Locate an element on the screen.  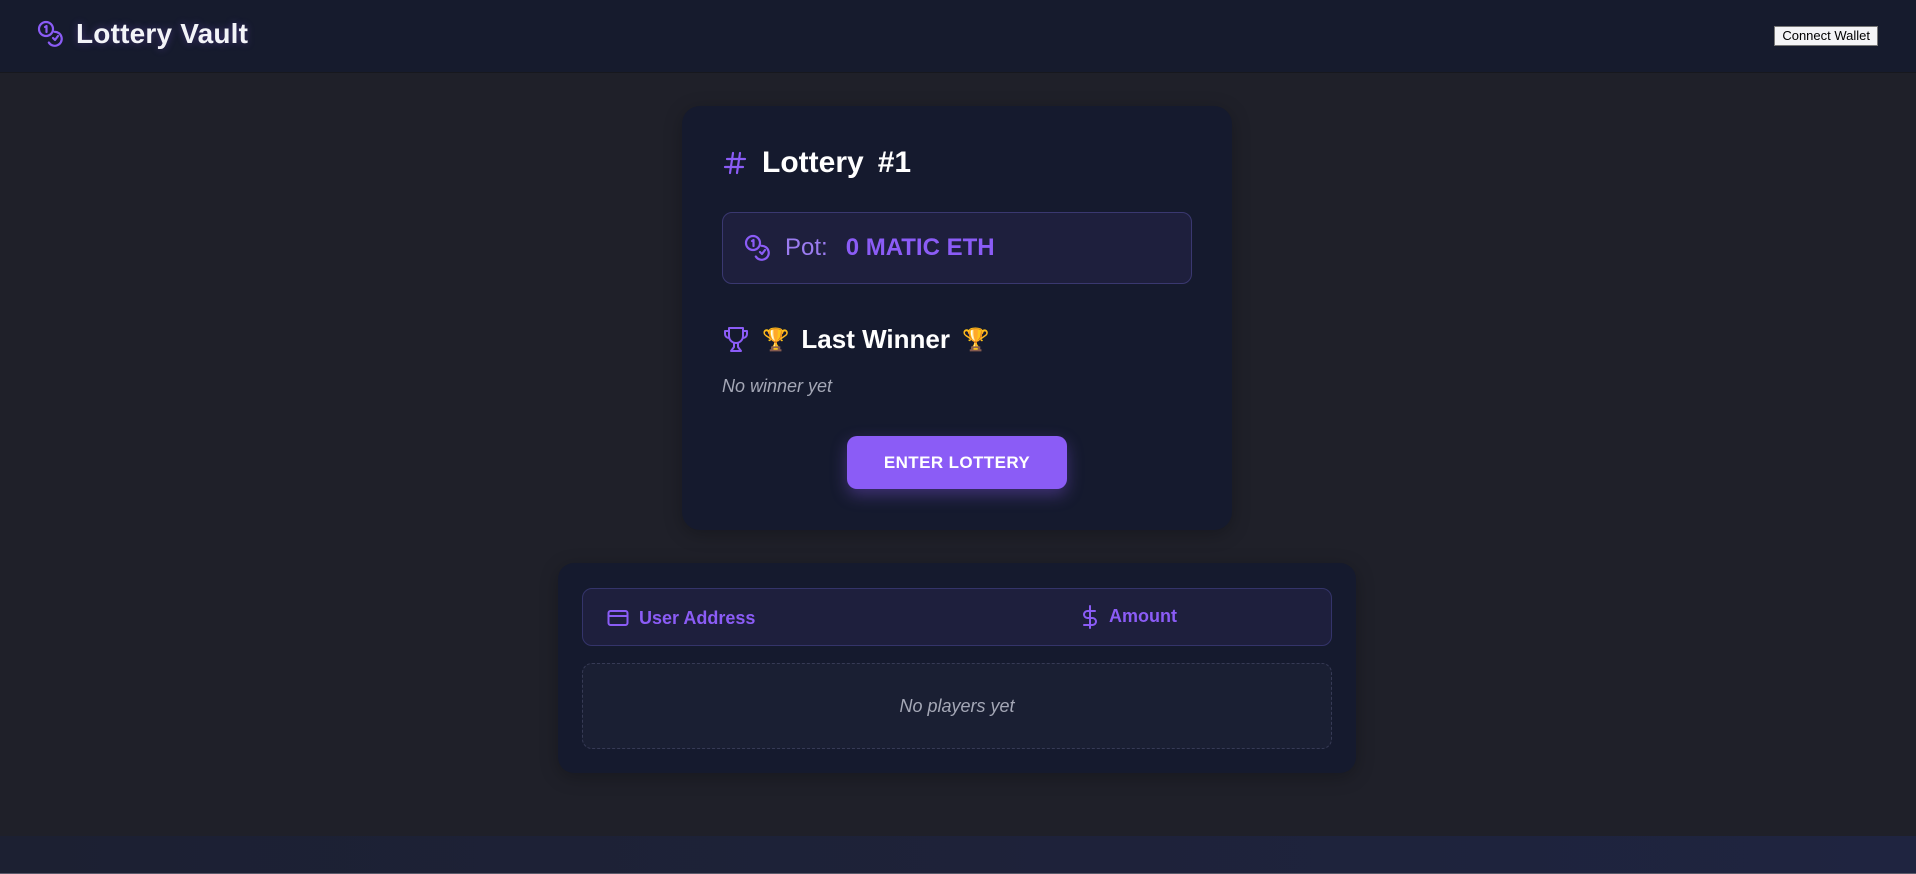
footer is located at coordinates (958, 855).